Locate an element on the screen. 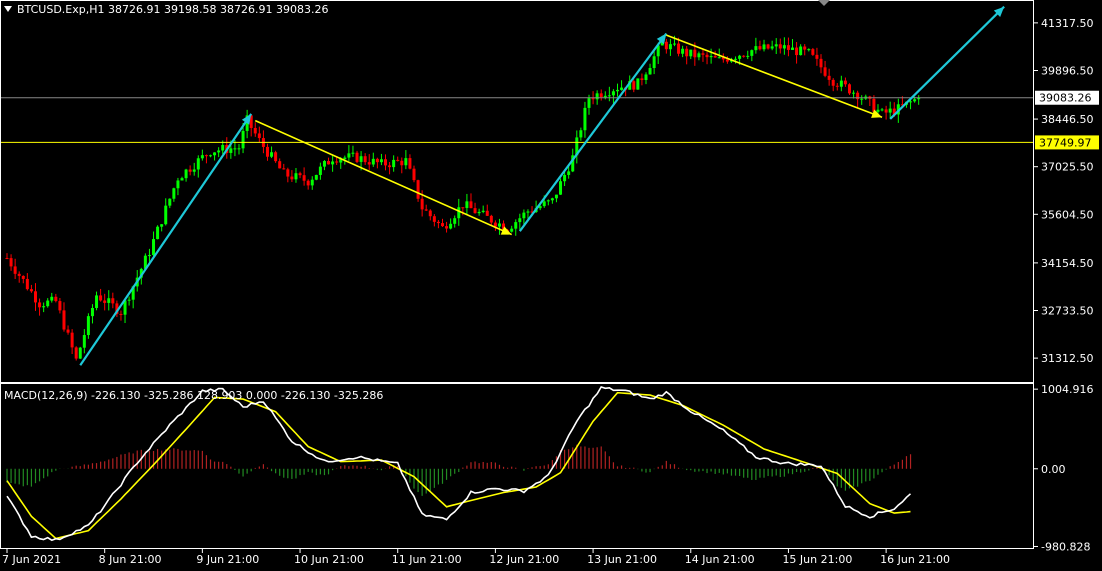 This screenshot has height=571, width=1102. triangle-down-icon is located at coordinates (8, 9).